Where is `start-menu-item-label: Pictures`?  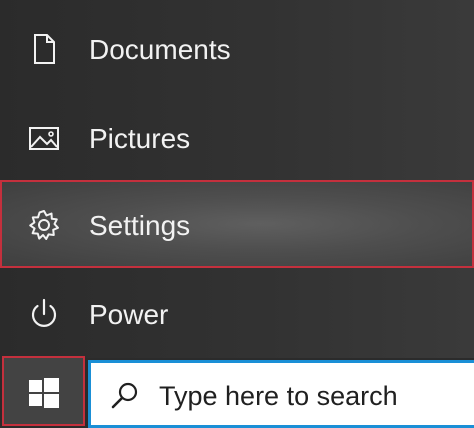
start-menu-item-label: Pictures is located at coordinates (140, 138).